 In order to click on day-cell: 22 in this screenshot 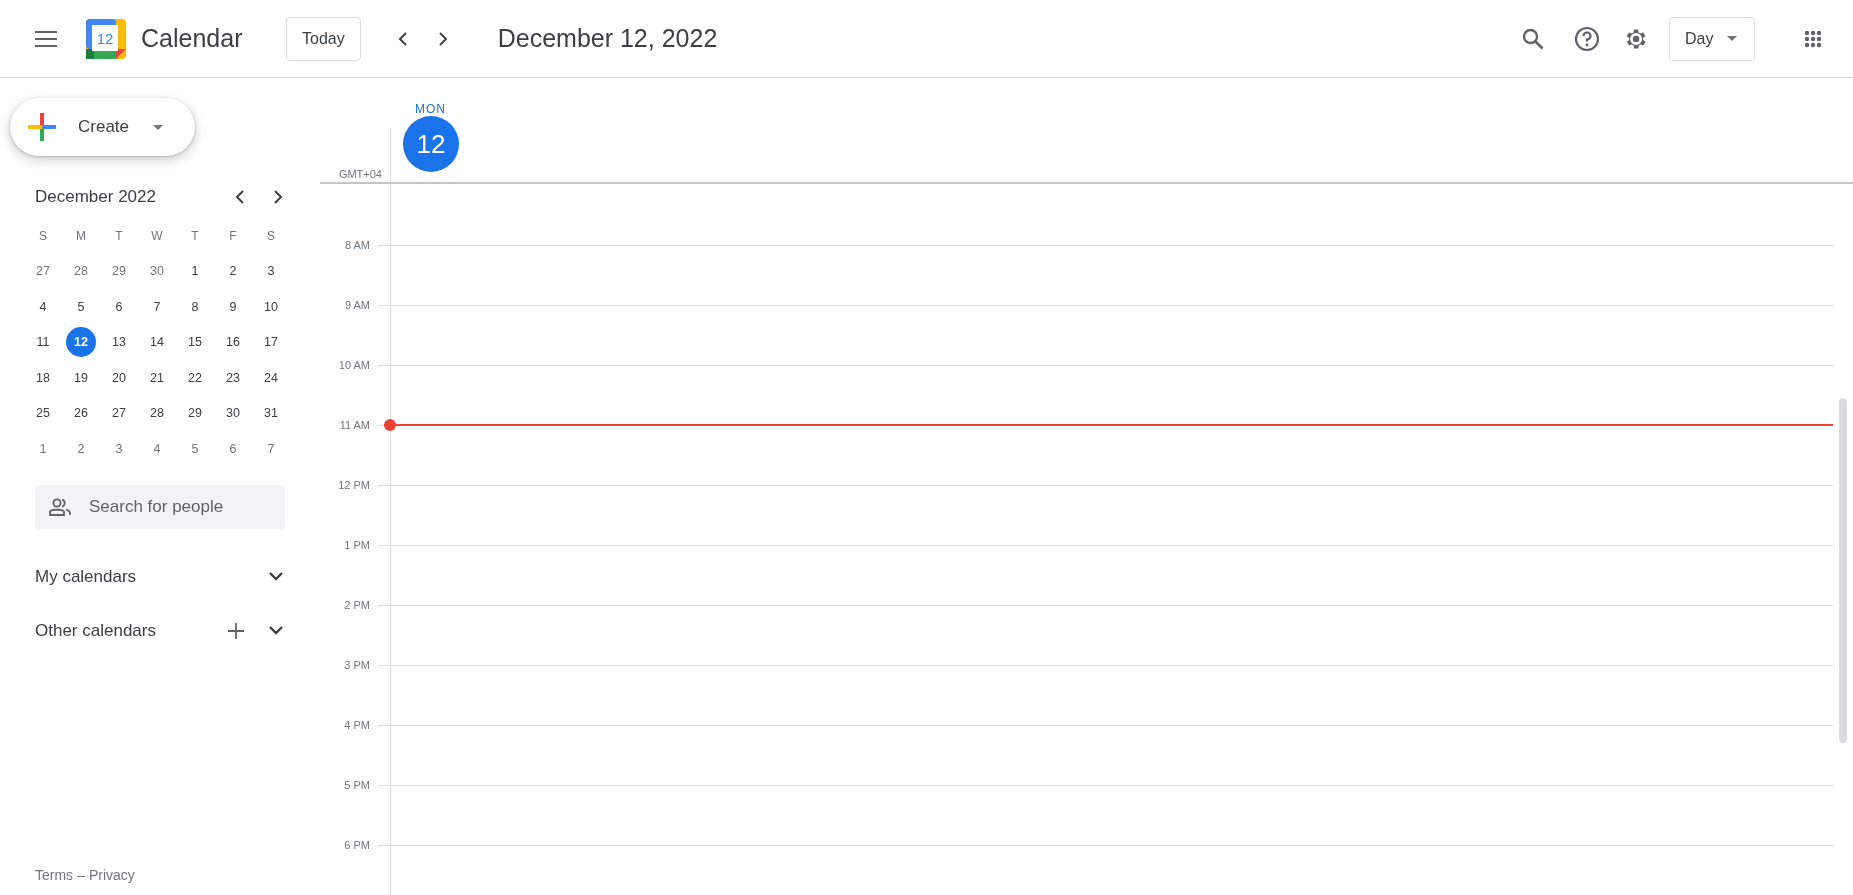, I will do `click(195, 377)`.